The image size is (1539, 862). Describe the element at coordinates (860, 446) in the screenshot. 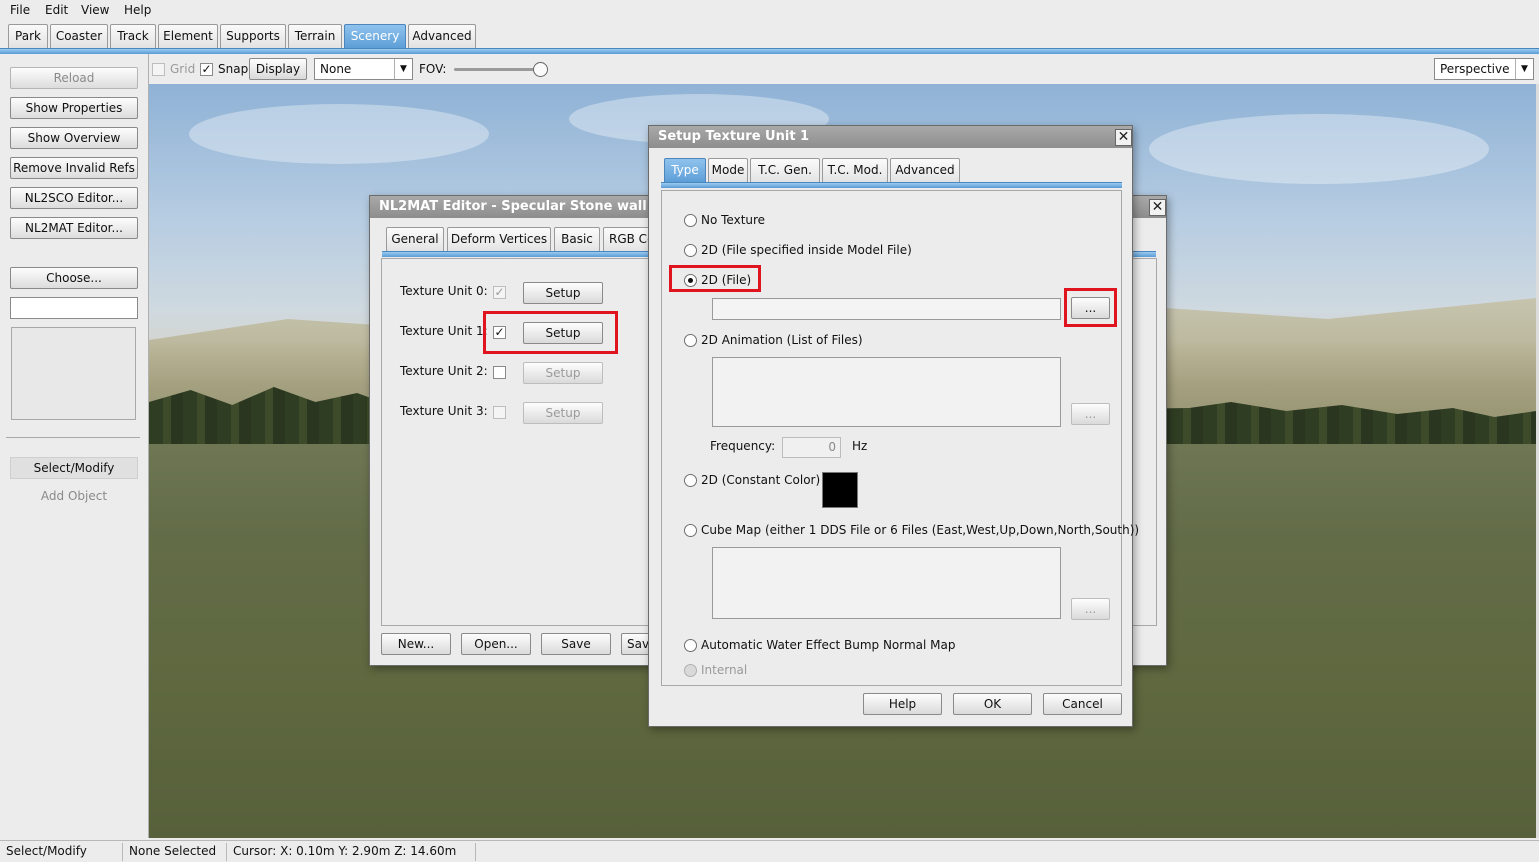

I see `frequency-unit: Hz` at that location.